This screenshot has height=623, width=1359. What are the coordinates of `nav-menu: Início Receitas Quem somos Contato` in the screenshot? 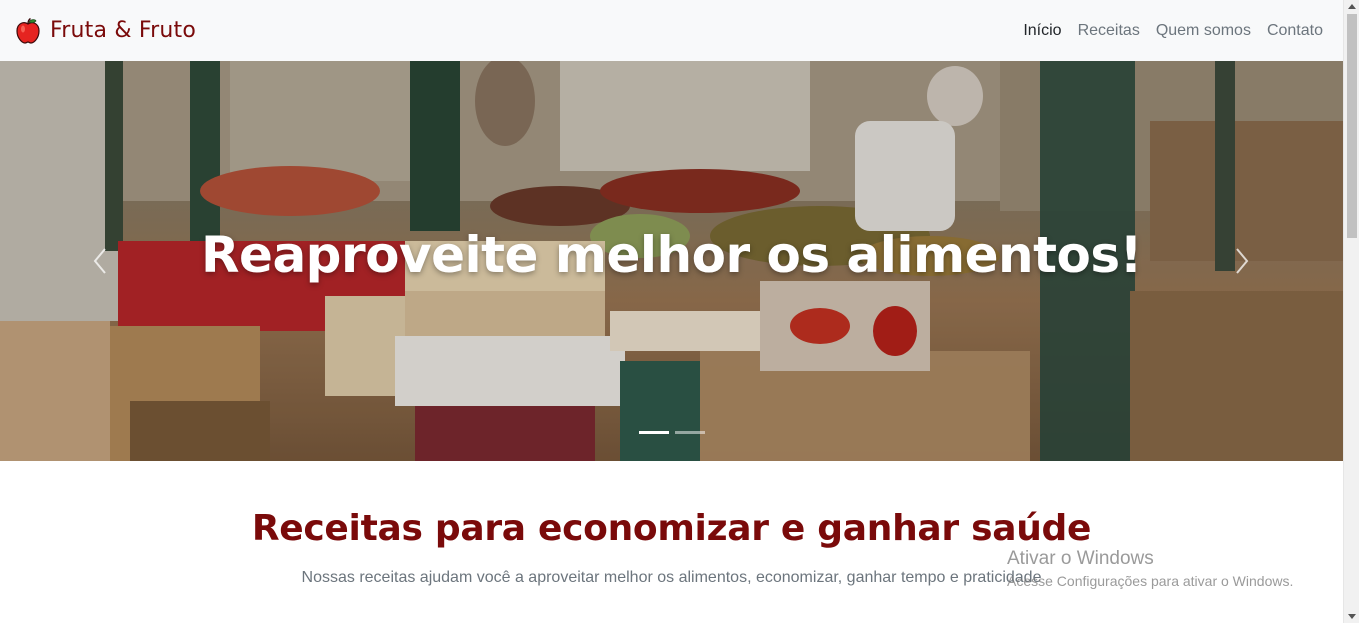 It's located at (1173, 31).